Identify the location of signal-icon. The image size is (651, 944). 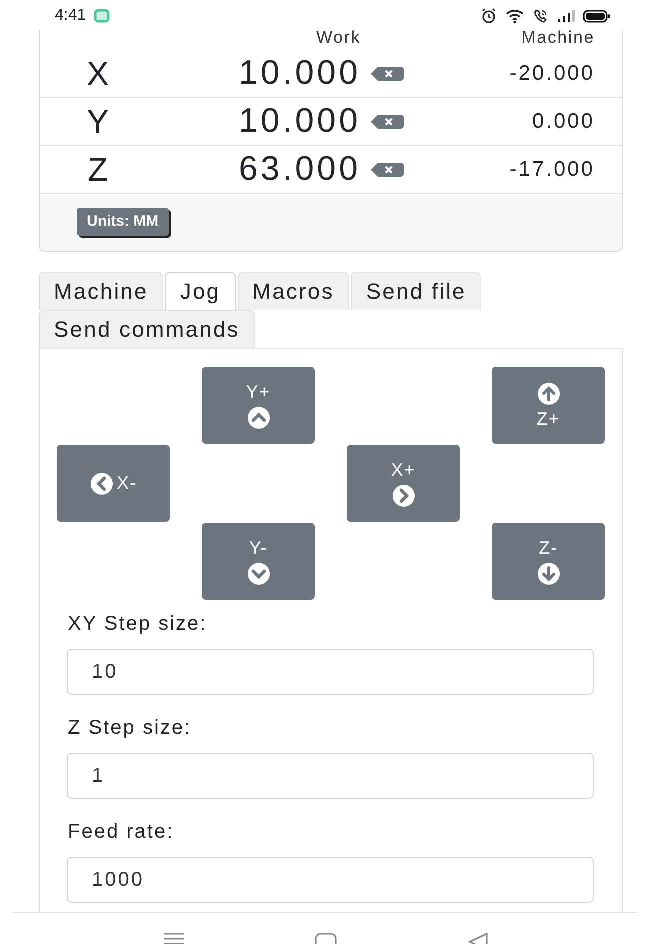
(566, 16).